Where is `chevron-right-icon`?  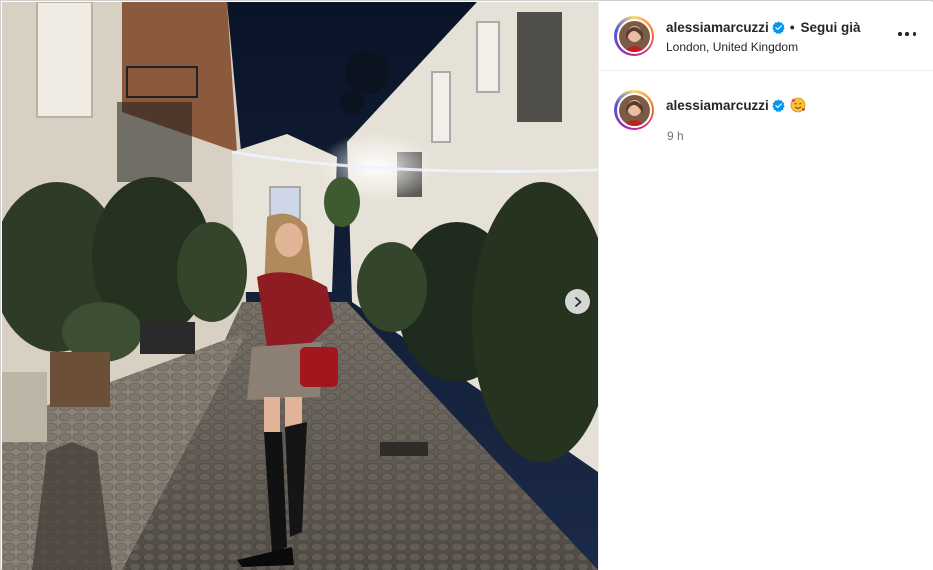
chevron-right-icon is located at coordinates (577, 301).